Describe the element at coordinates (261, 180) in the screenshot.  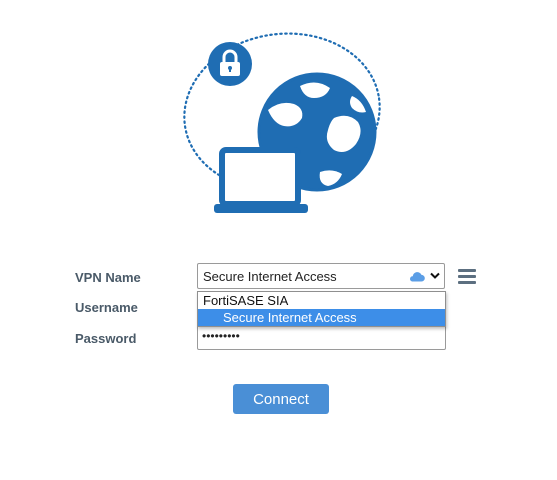
I see `laptop-icon` at that location.